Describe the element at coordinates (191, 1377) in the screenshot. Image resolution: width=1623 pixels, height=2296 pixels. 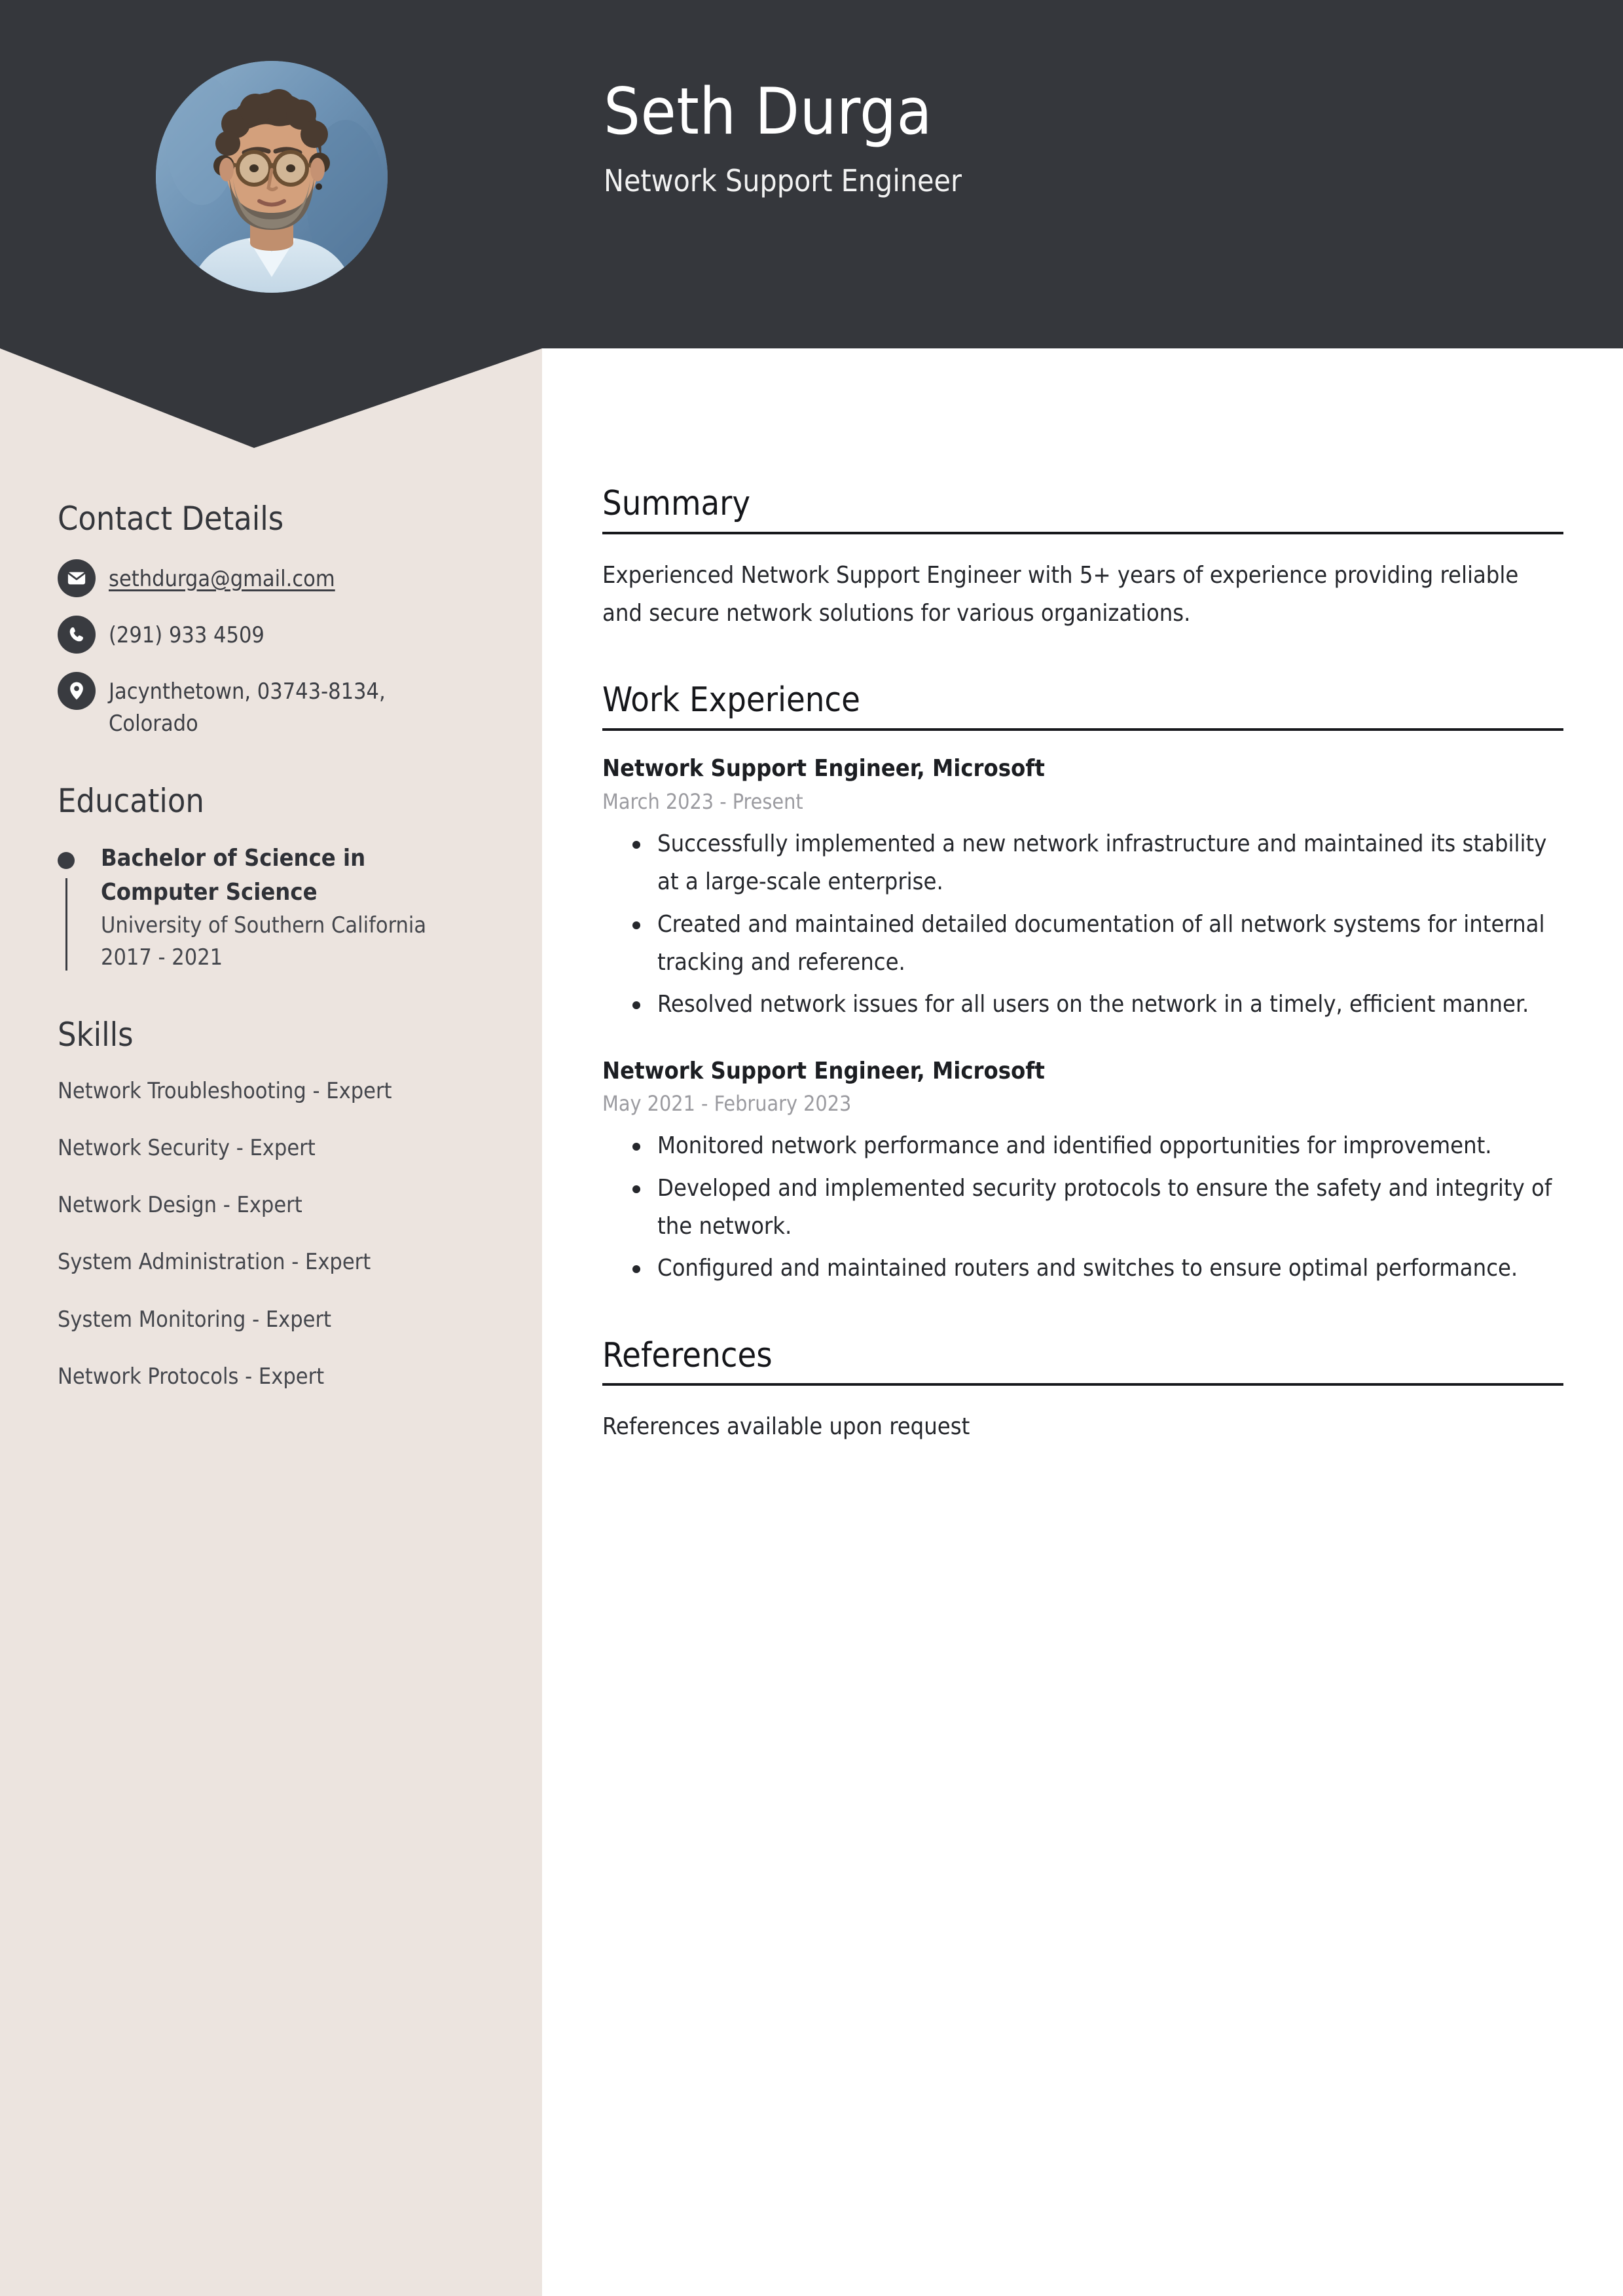
I see `skill-item: Network Protocols - Expert` at that location.